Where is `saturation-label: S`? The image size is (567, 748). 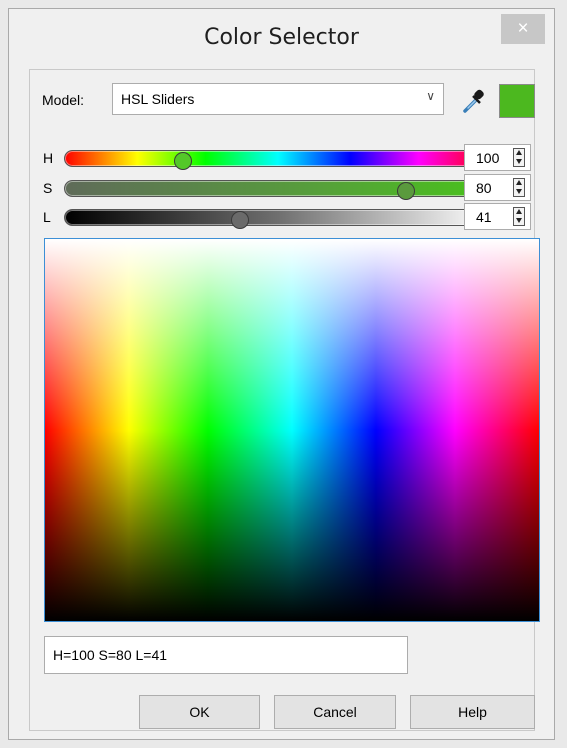
saturation-label: S is located at coordinates (48, 188).